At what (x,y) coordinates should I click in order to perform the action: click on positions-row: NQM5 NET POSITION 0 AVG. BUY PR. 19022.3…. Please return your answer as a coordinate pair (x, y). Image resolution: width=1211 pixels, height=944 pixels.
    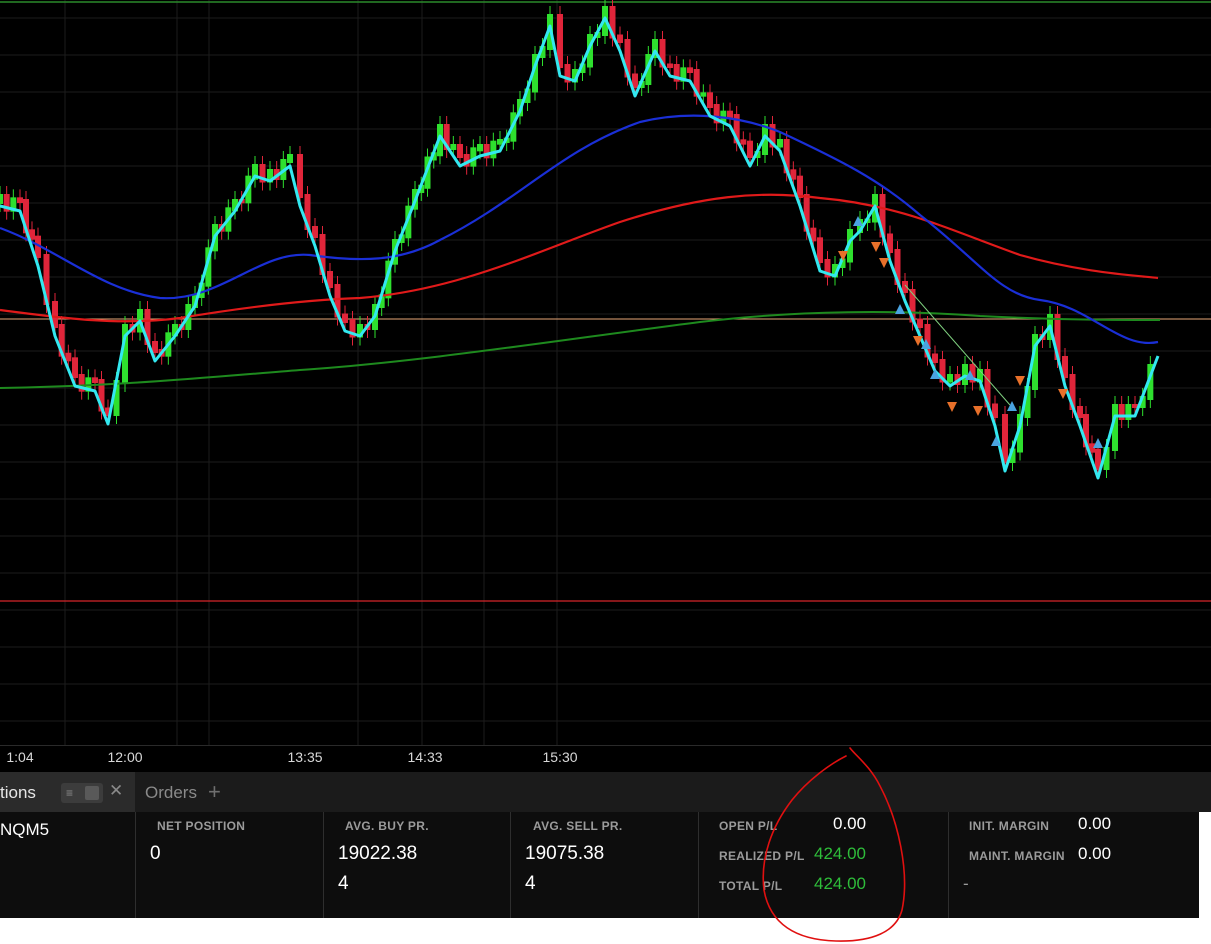
    Looking at the image, I should click on (599, 865).